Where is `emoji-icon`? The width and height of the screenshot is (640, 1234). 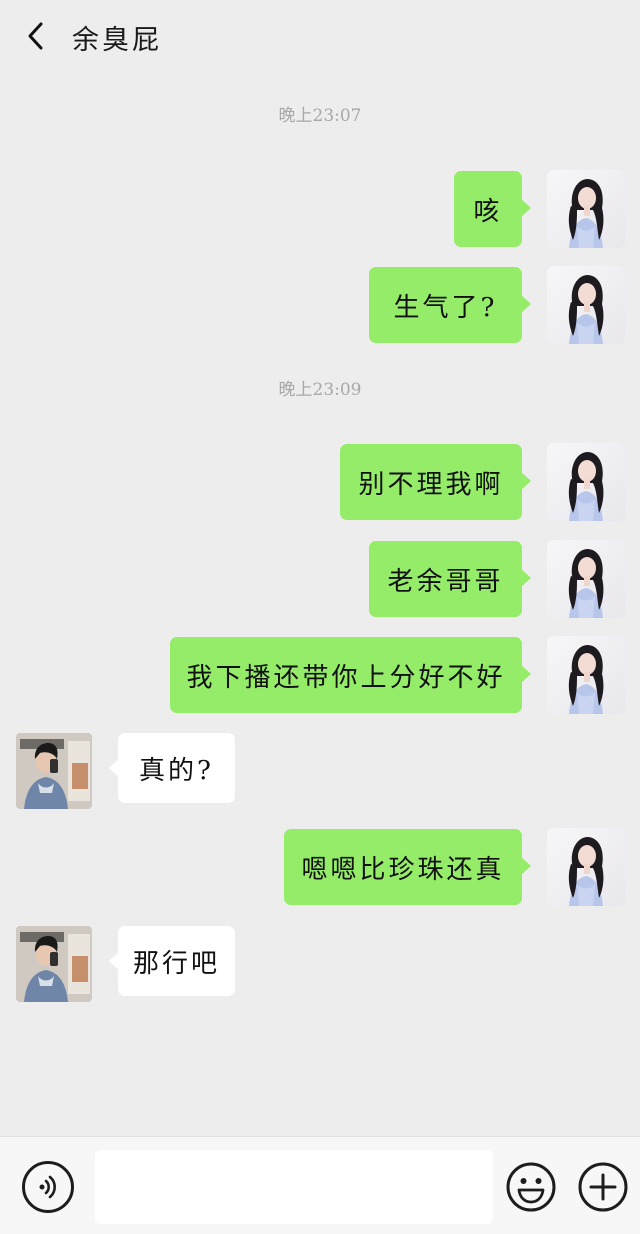 emoji-icon is located at coordinates (531, 1187).